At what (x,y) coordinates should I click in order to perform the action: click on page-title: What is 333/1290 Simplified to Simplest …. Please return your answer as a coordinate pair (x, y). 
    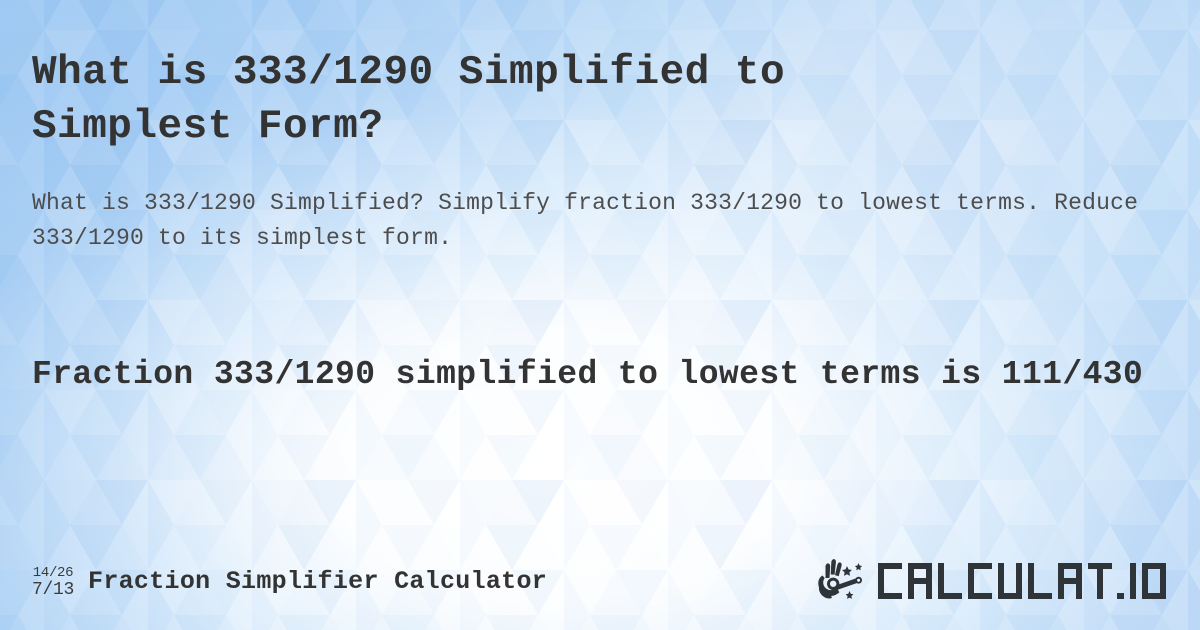
    Looking at the image, I should click on (409, 100).